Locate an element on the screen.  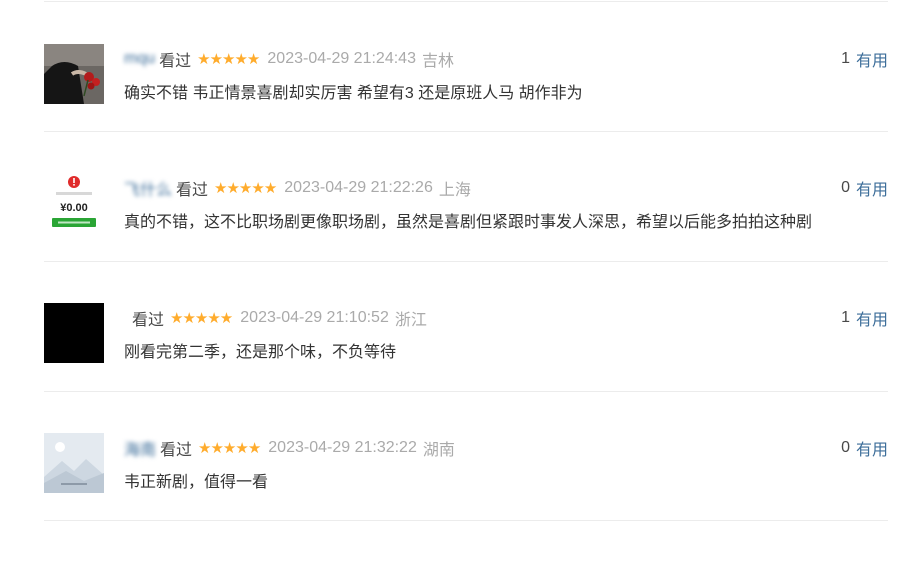
comment-time: 2023-04-29 21:32:22 is located at coordinates (342, 448).